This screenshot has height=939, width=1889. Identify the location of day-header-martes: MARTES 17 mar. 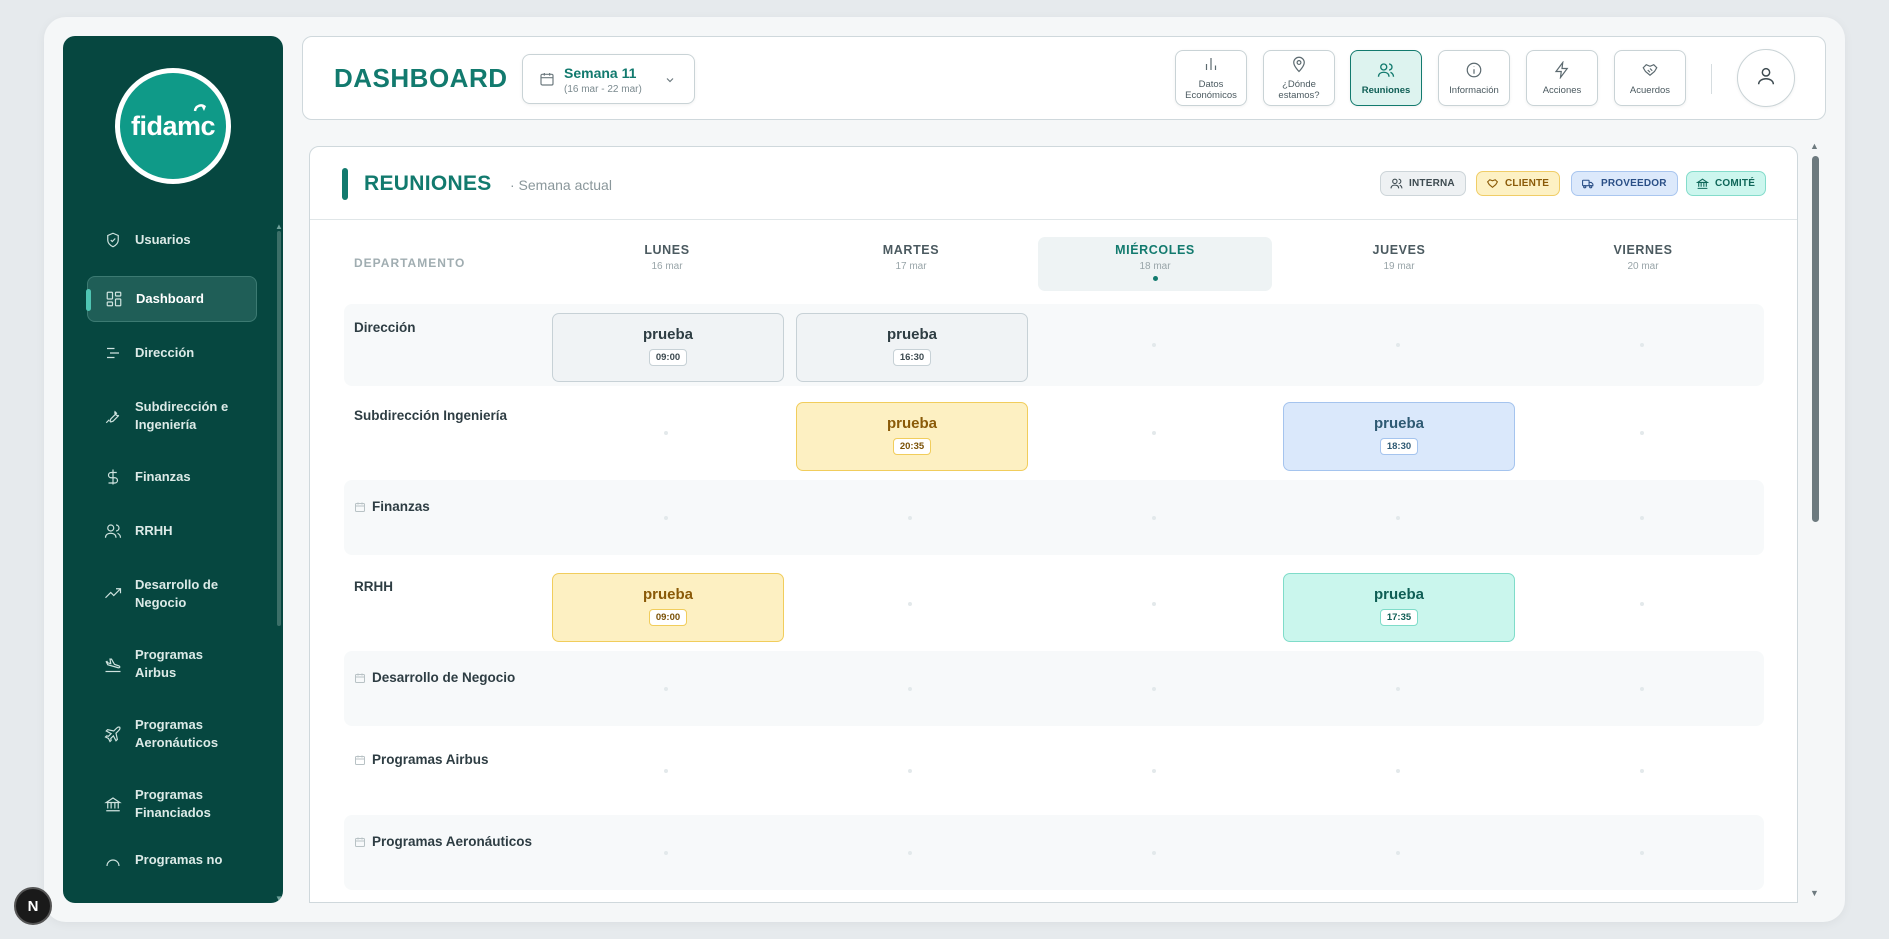
(911, 264).